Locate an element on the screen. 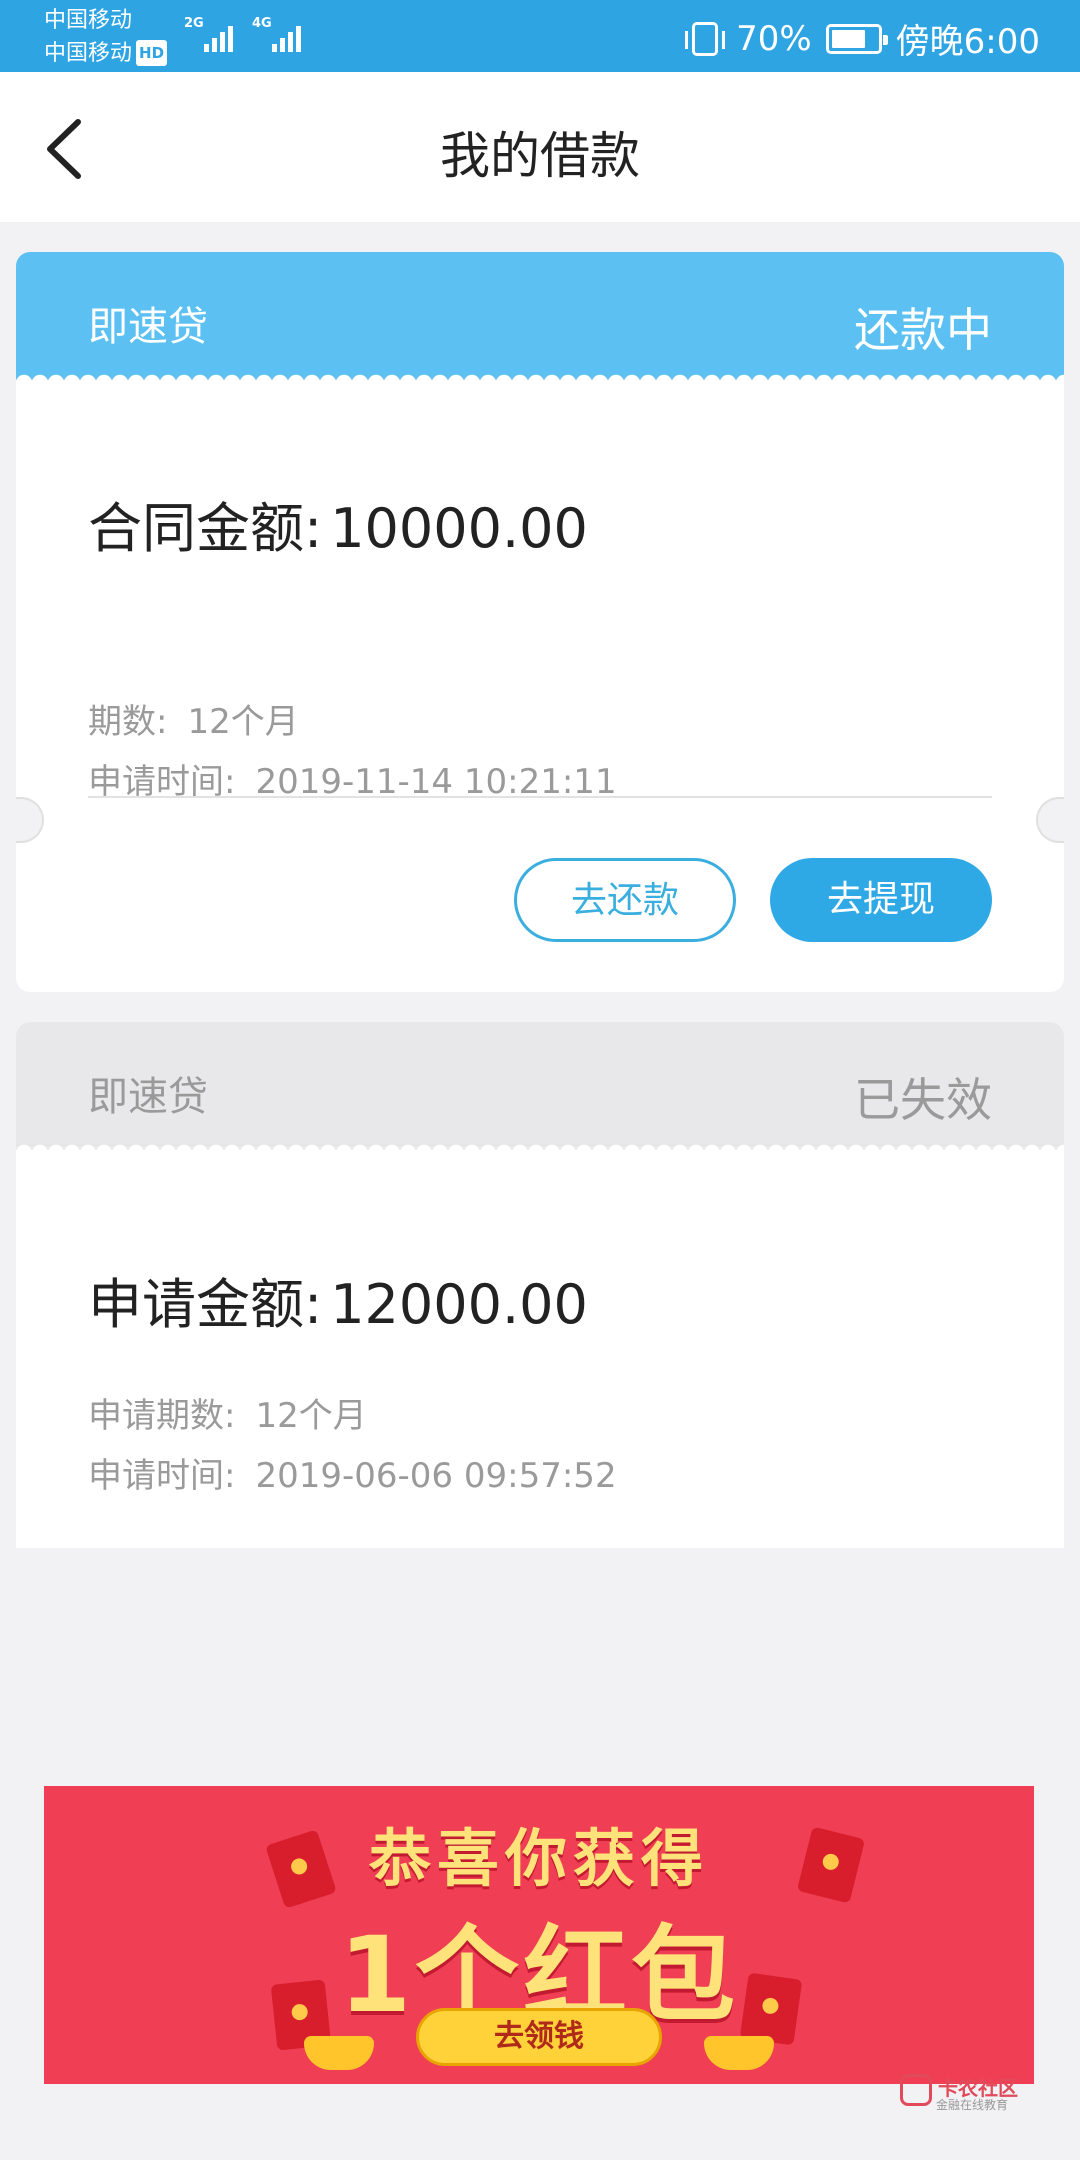  loan-card-header: 即速贷 已失效 is located at coordinates (540, 1087).